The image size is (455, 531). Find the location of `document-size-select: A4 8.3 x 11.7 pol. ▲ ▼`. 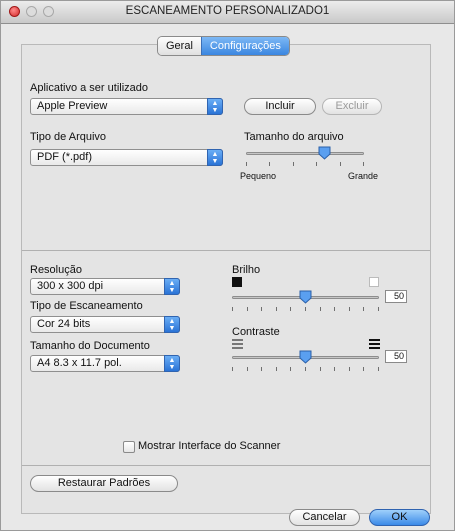

document-size-select: A4 8.3 x 11.7 pol. ▲ ▼ is located at coordinates (105, 363).